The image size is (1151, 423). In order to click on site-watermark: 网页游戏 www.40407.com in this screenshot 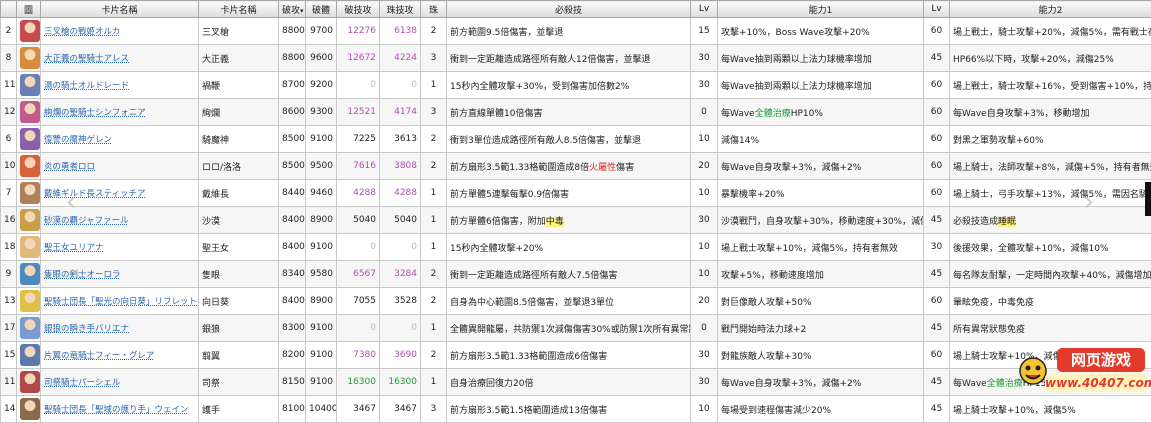, I will do `click(1082, 373)`.